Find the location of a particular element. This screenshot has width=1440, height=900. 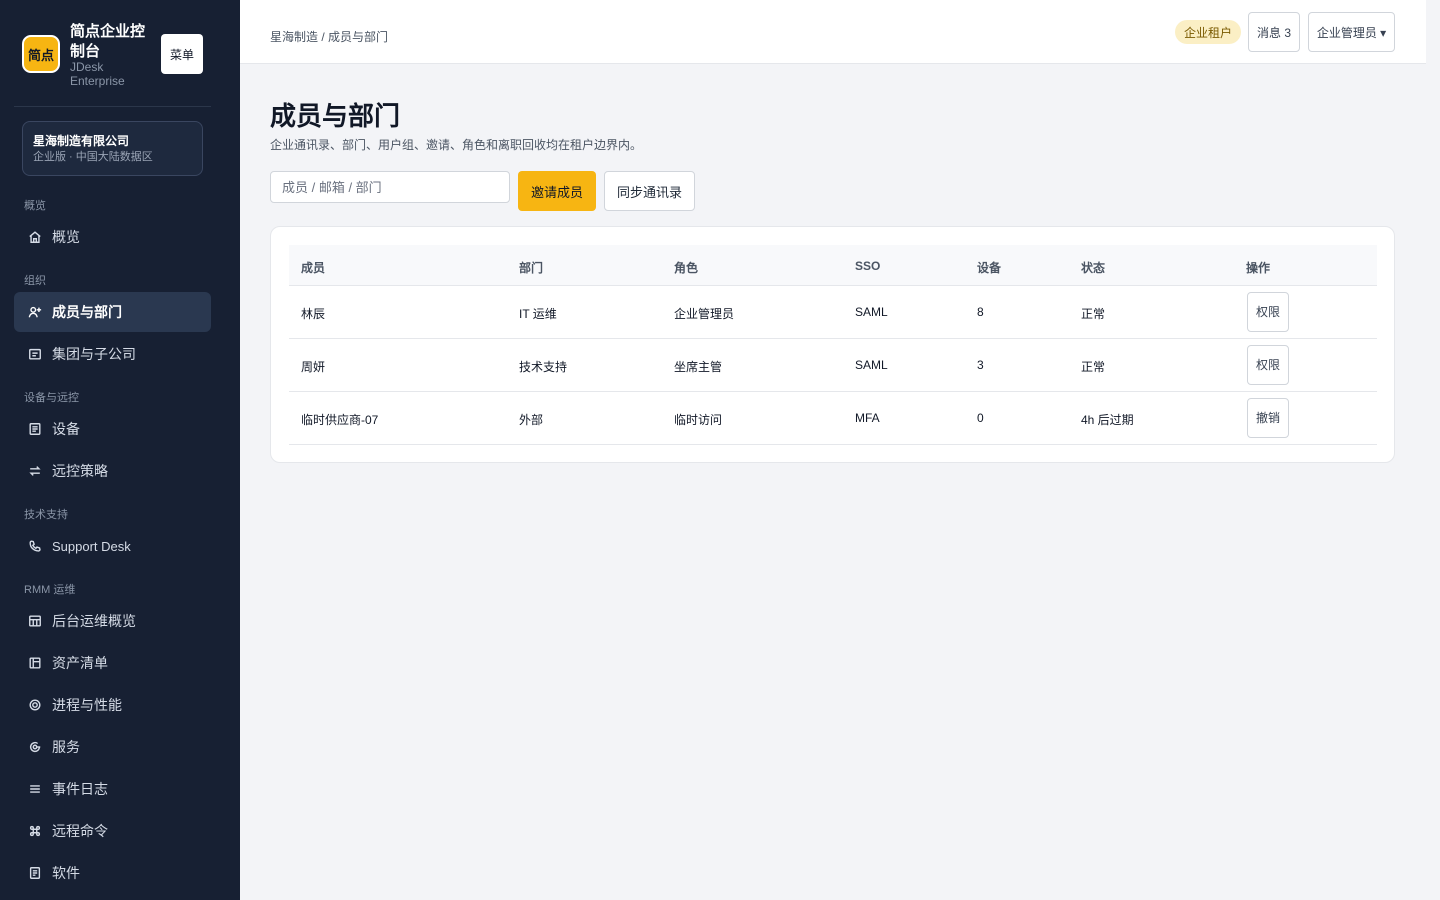

target-icon is located at coordinates (35, 705).